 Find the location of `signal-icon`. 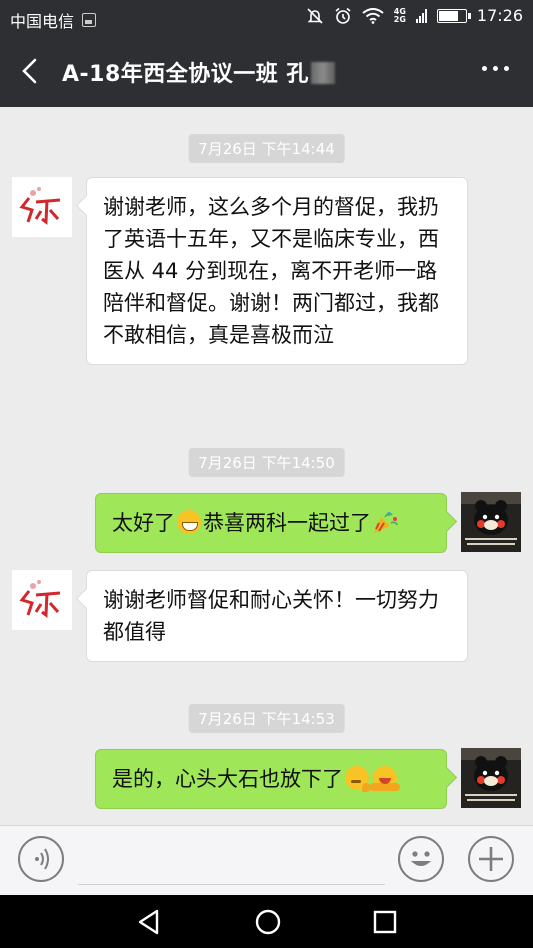

signal-icon is located at coordinates (421, 15).